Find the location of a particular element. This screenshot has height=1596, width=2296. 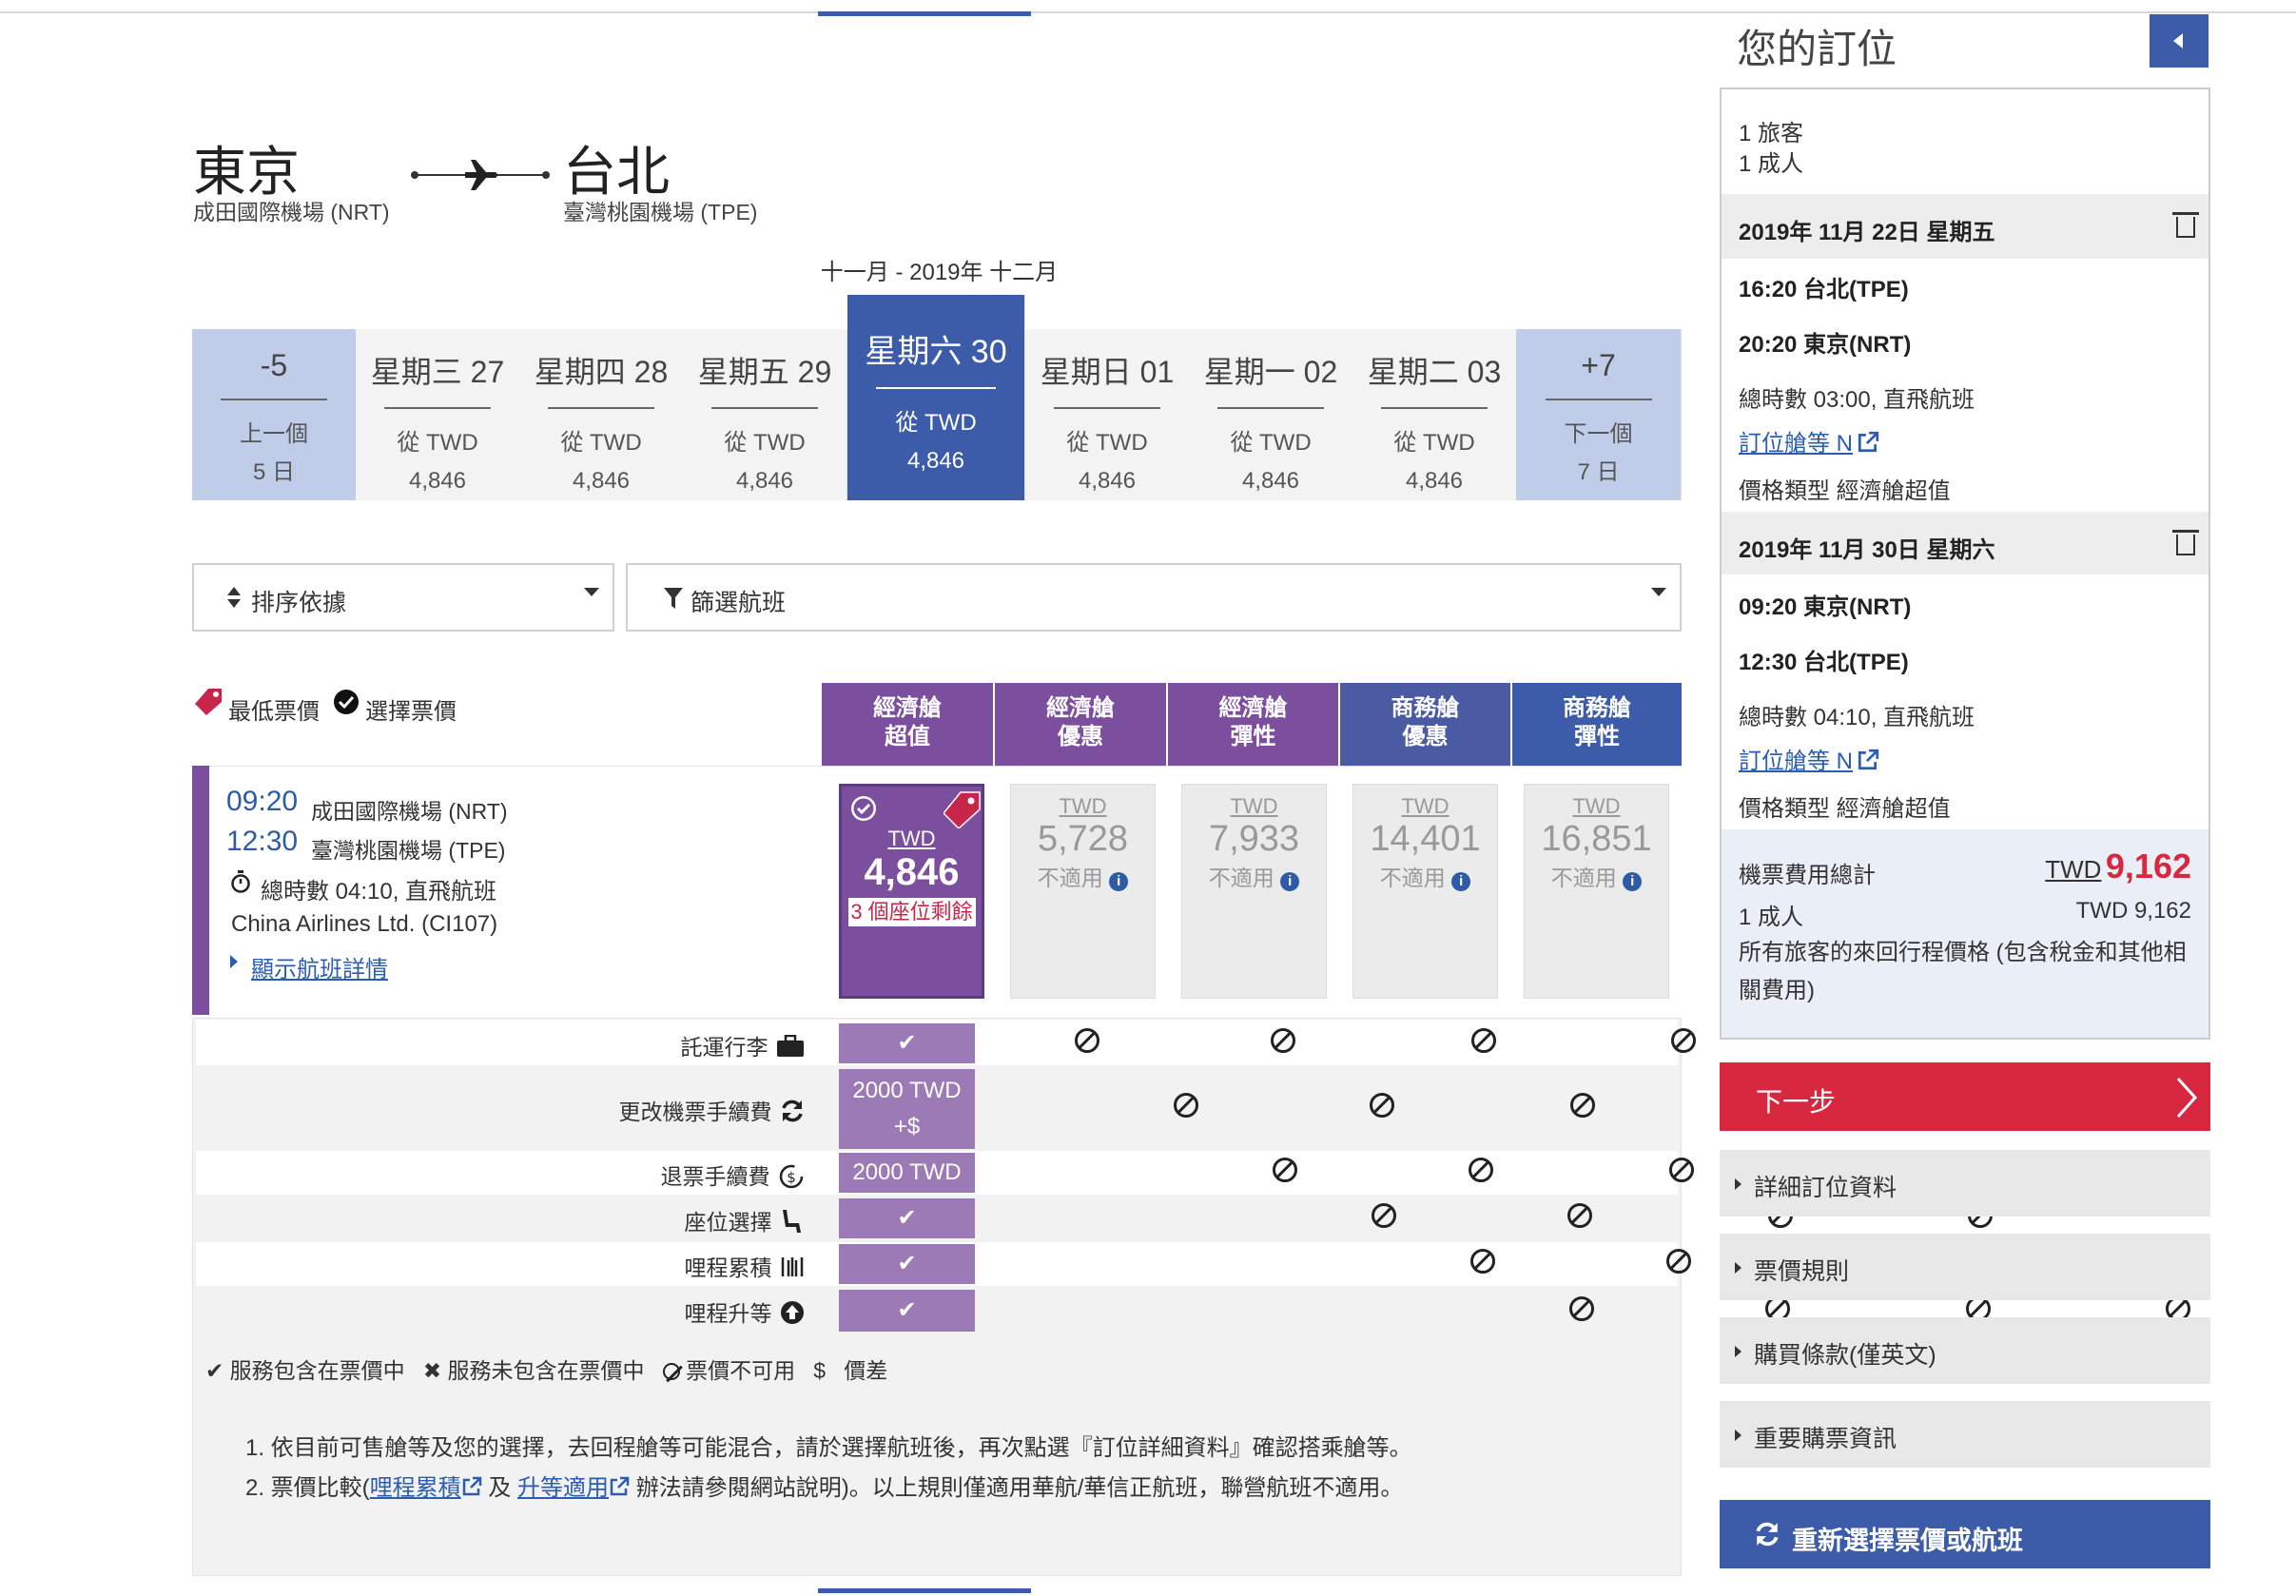

segment-arrival: 12:30 台北(TPE) is located at coordinates (1824, 662).